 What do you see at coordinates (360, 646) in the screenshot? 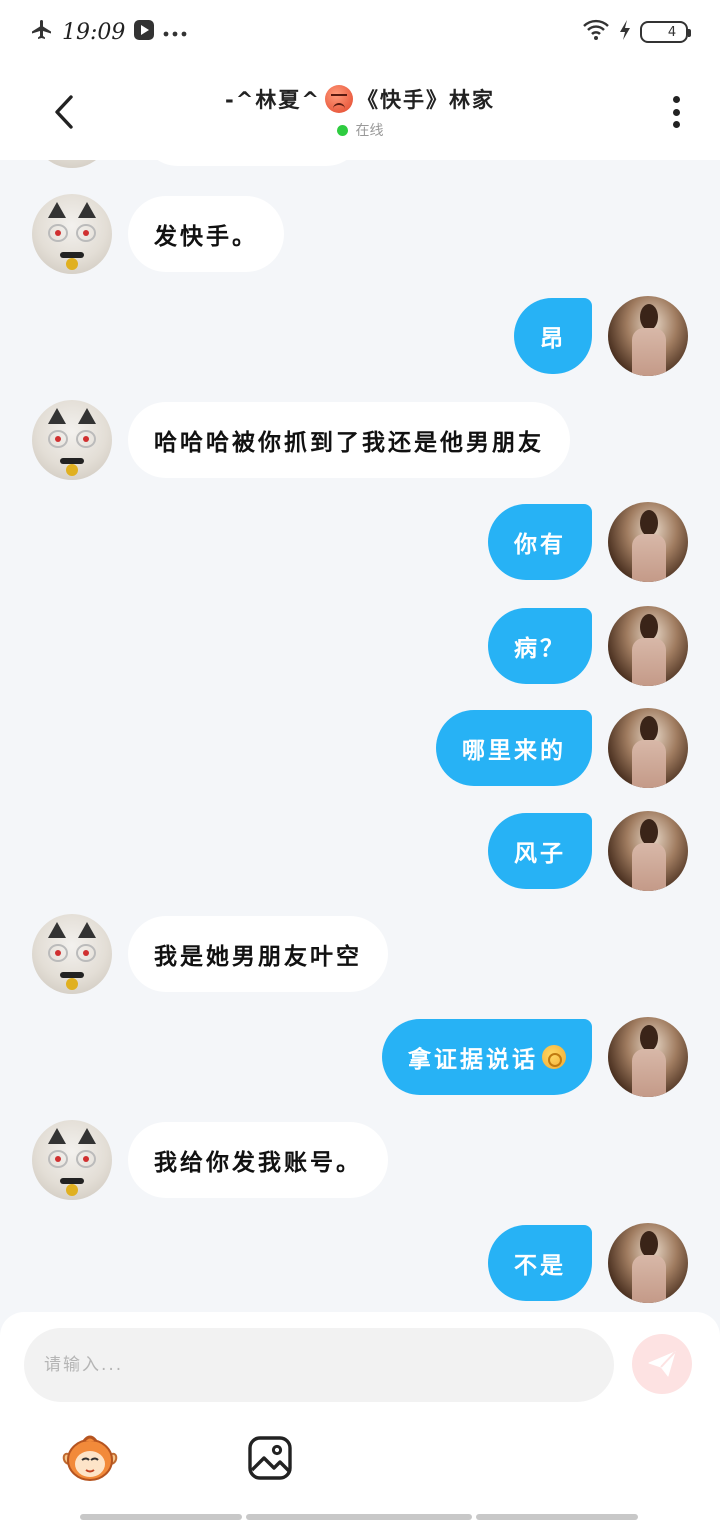
I see `message-row: 病？` at bounding box center [360, 646].